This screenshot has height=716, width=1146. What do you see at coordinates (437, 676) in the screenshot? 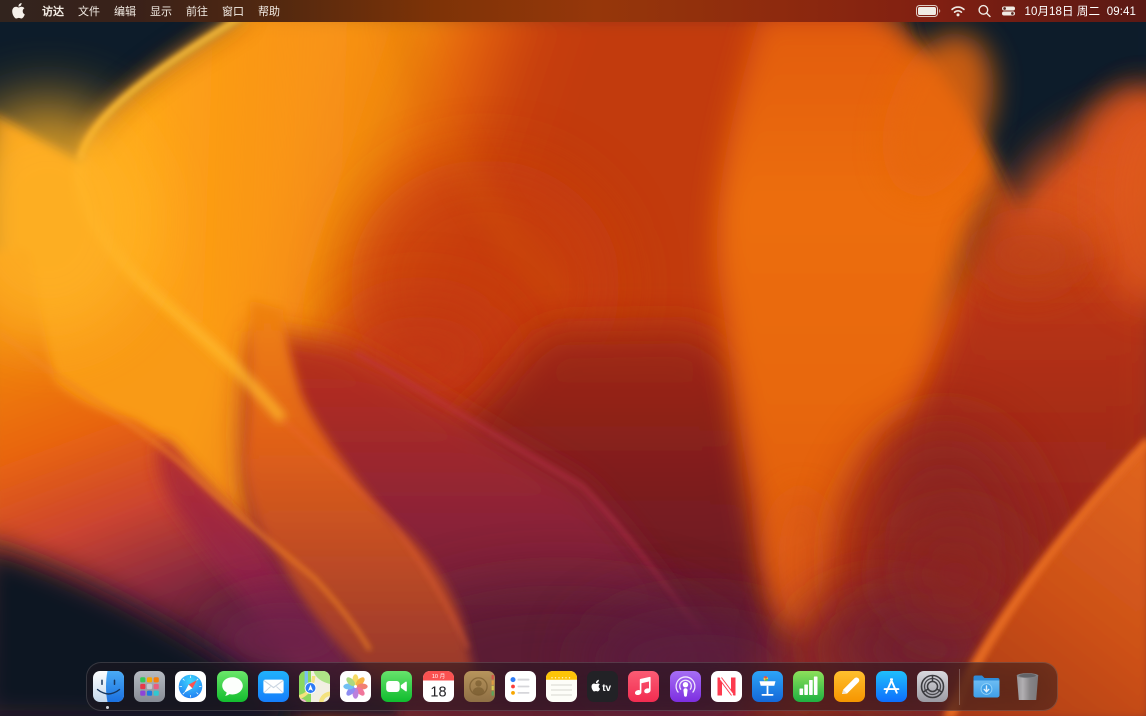
I see `svg-text: 10 月` at bounding box center [437, 676].